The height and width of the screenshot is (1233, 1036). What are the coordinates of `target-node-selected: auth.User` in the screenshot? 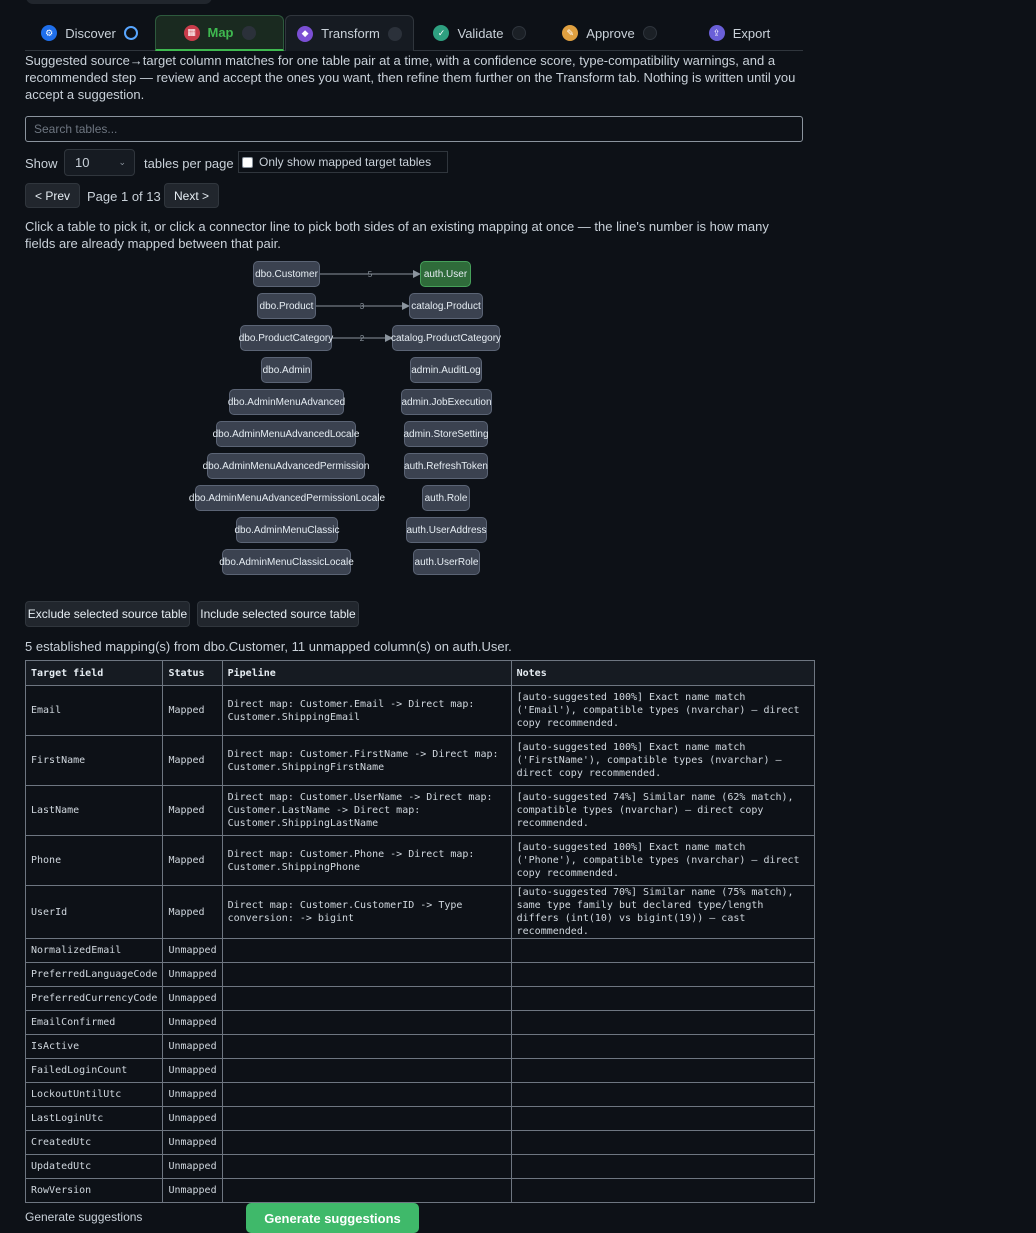 It's located at (445, 274).